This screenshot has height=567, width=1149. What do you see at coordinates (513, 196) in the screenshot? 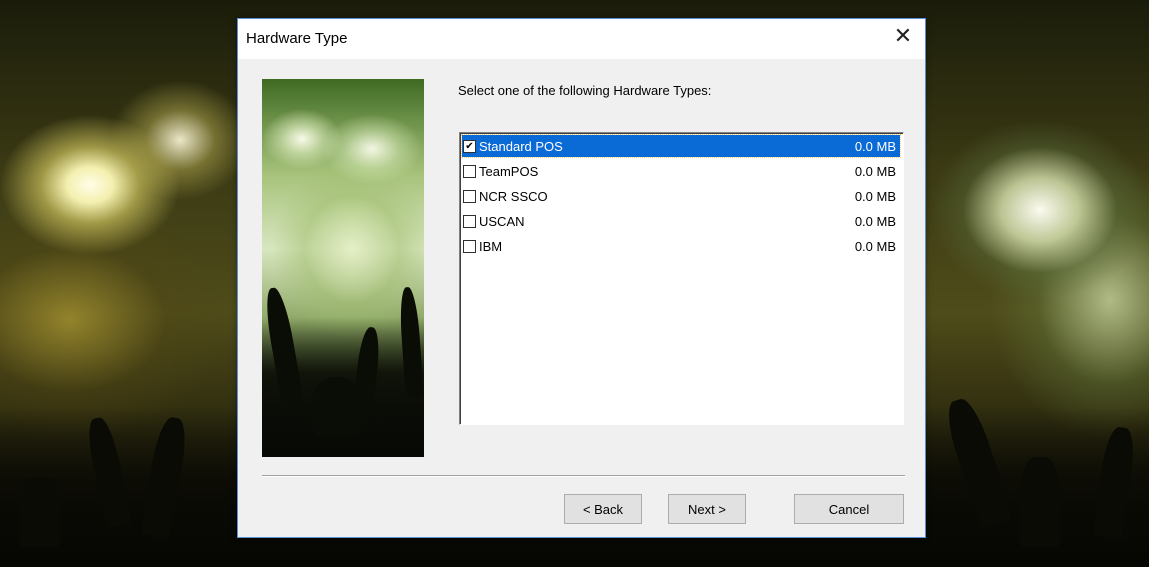
I see `item-name: NCR SSCO` at bounding box center [513, 196].